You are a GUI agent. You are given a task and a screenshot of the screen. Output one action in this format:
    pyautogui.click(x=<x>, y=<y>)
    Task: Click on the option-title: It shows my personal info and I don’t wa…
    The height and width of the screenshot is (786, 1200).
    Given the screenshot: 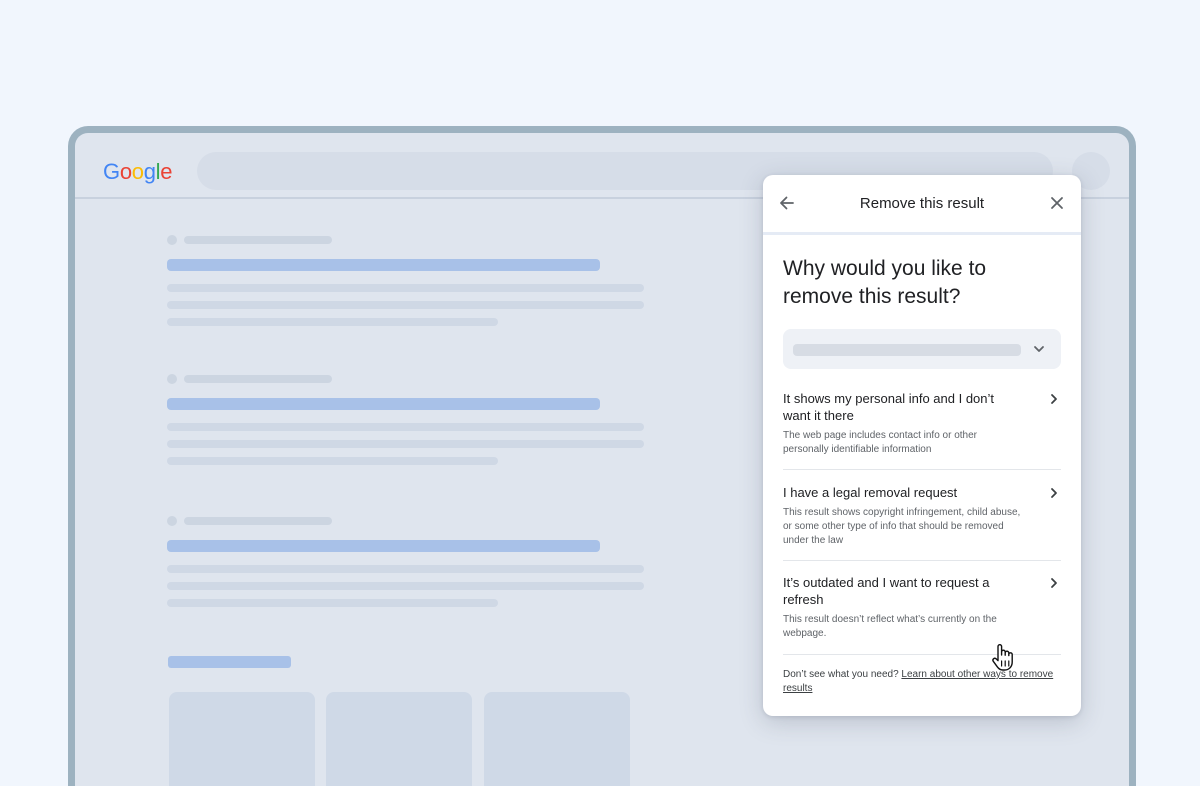 What is the action you would take?
    pyautogui.click(x=889, y=407)
    